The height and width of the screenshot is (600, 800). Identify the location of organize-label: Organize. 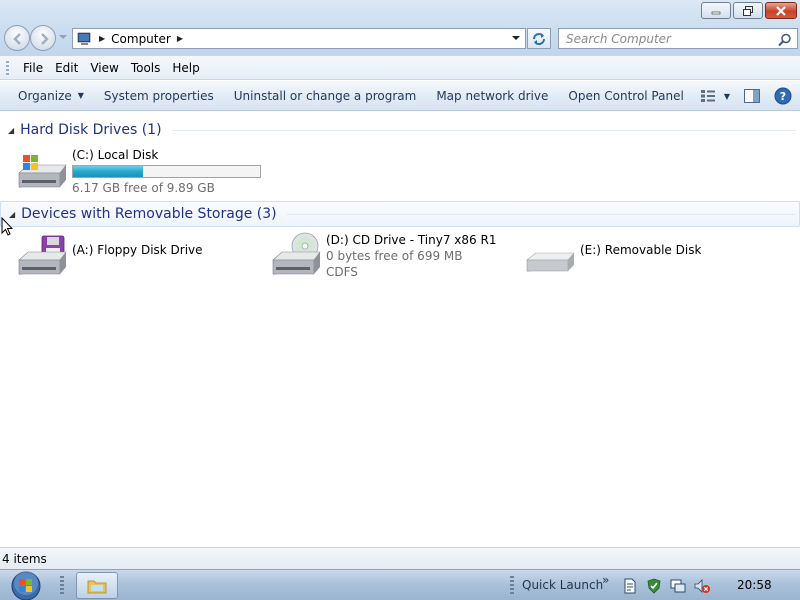
(45, 95).